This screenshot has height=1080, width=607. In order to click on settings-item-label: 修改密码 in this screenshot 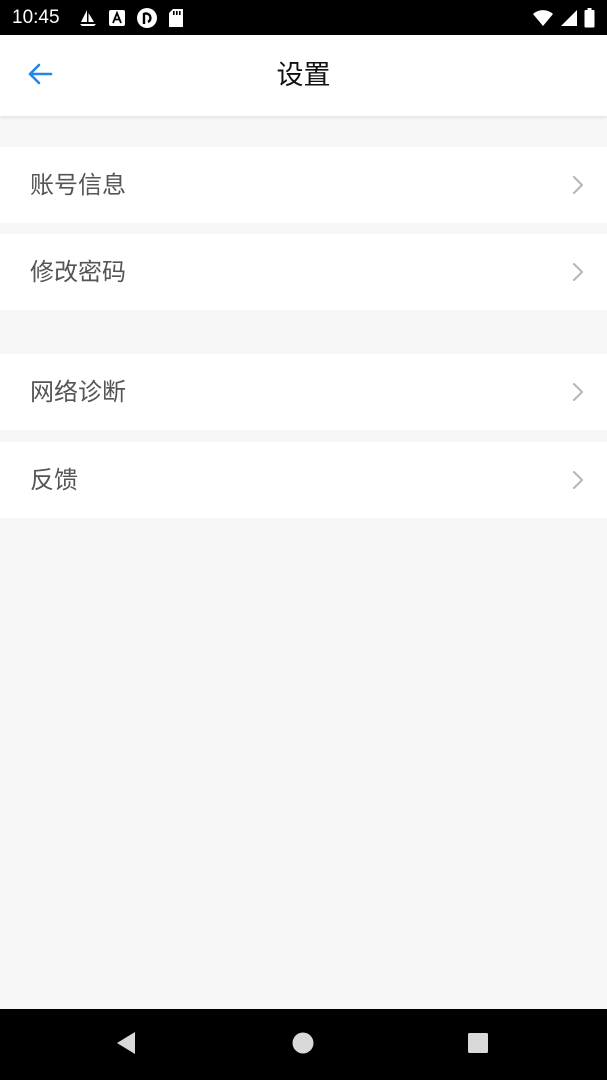, I will do `click(78, 272)`.